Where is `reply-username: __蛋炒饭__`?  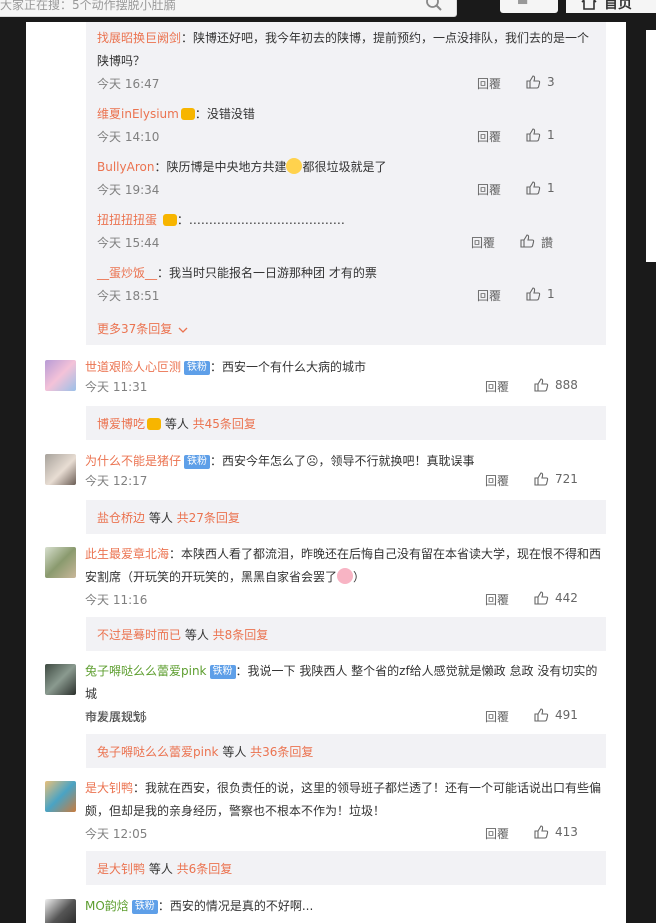 reply-username: __蛋炒饭__ is located at coordinates (127, 273).